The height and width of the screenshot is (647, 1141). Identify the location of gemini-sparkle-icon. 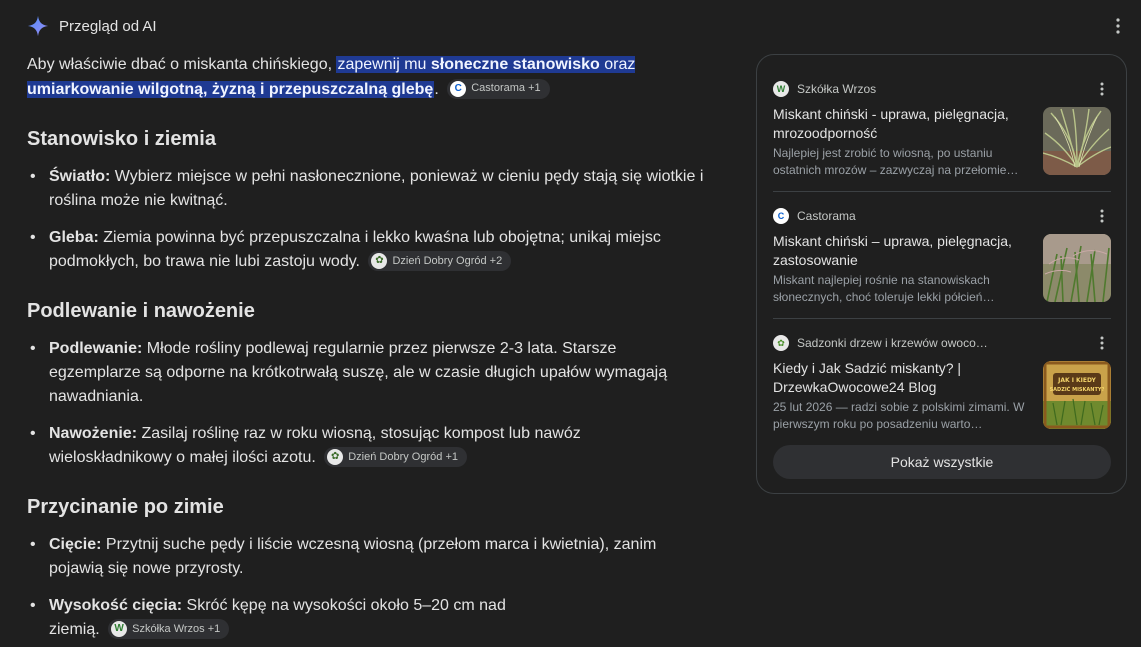
(38, 26).